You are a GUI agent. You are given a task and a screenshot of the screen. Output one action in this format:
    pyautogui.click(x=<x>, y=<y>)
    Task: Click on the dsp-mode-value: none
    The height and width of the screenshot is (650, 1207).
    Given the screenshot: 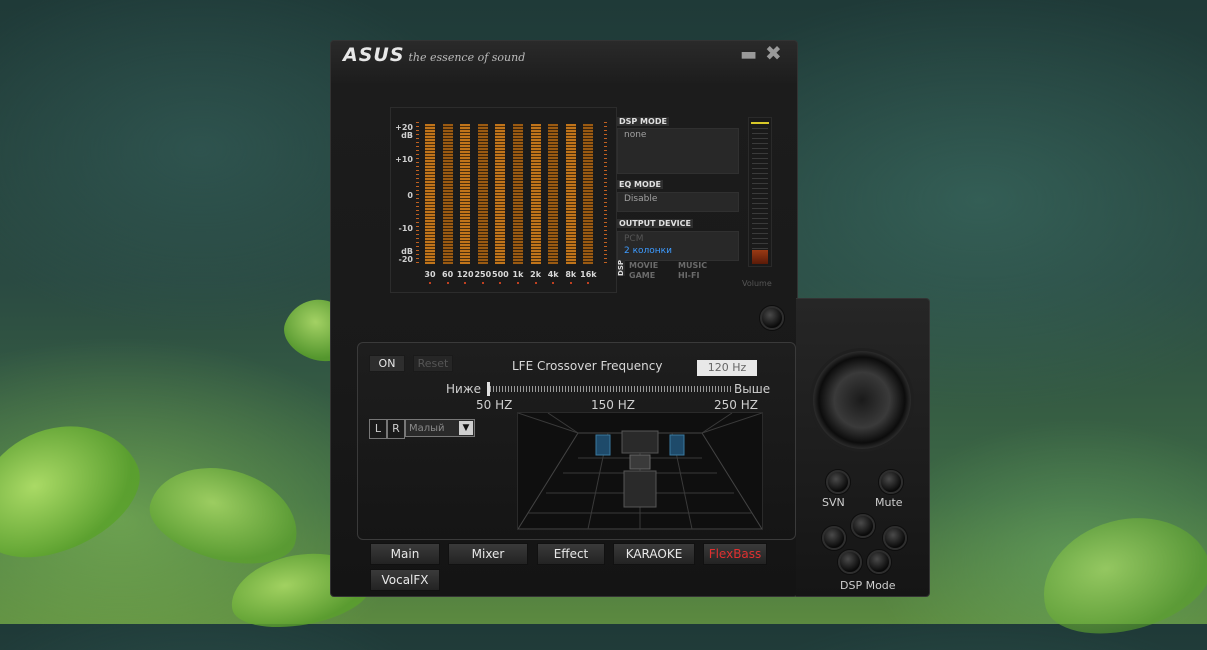 What is the action you would take?
    pyautogui.click(x=678, y=151)
    